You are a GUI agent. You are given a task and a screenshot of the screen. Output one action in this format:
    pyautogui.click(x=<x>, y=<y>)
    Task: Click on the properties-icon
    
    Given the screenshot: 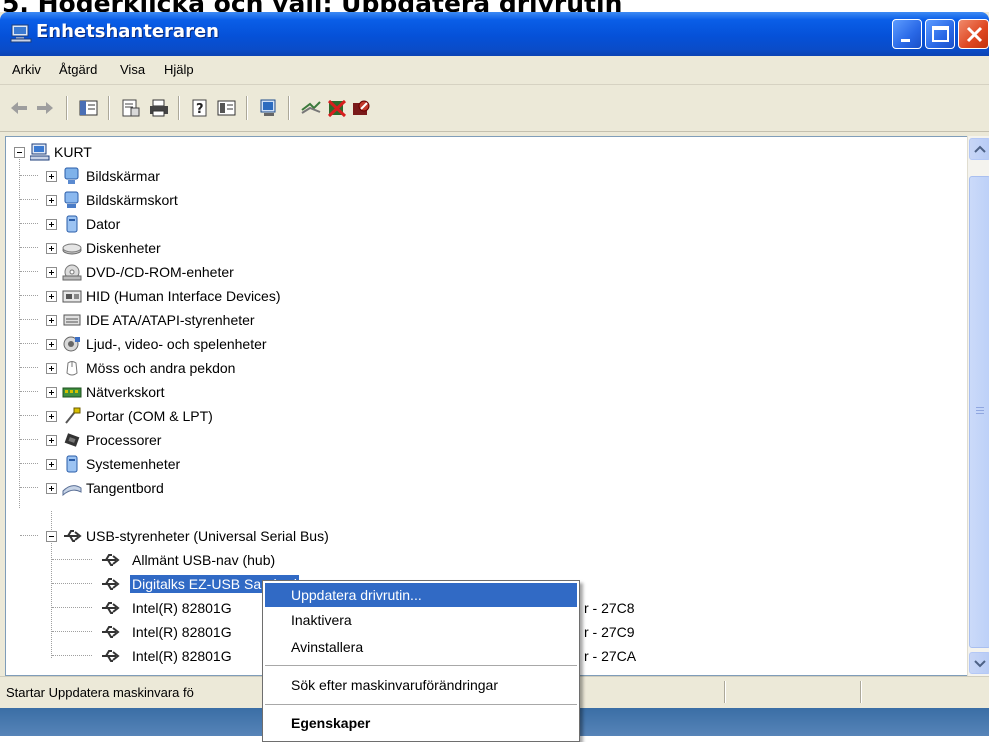 What is the action you would take?
    pyautogui.click(x=131, y=108)
    